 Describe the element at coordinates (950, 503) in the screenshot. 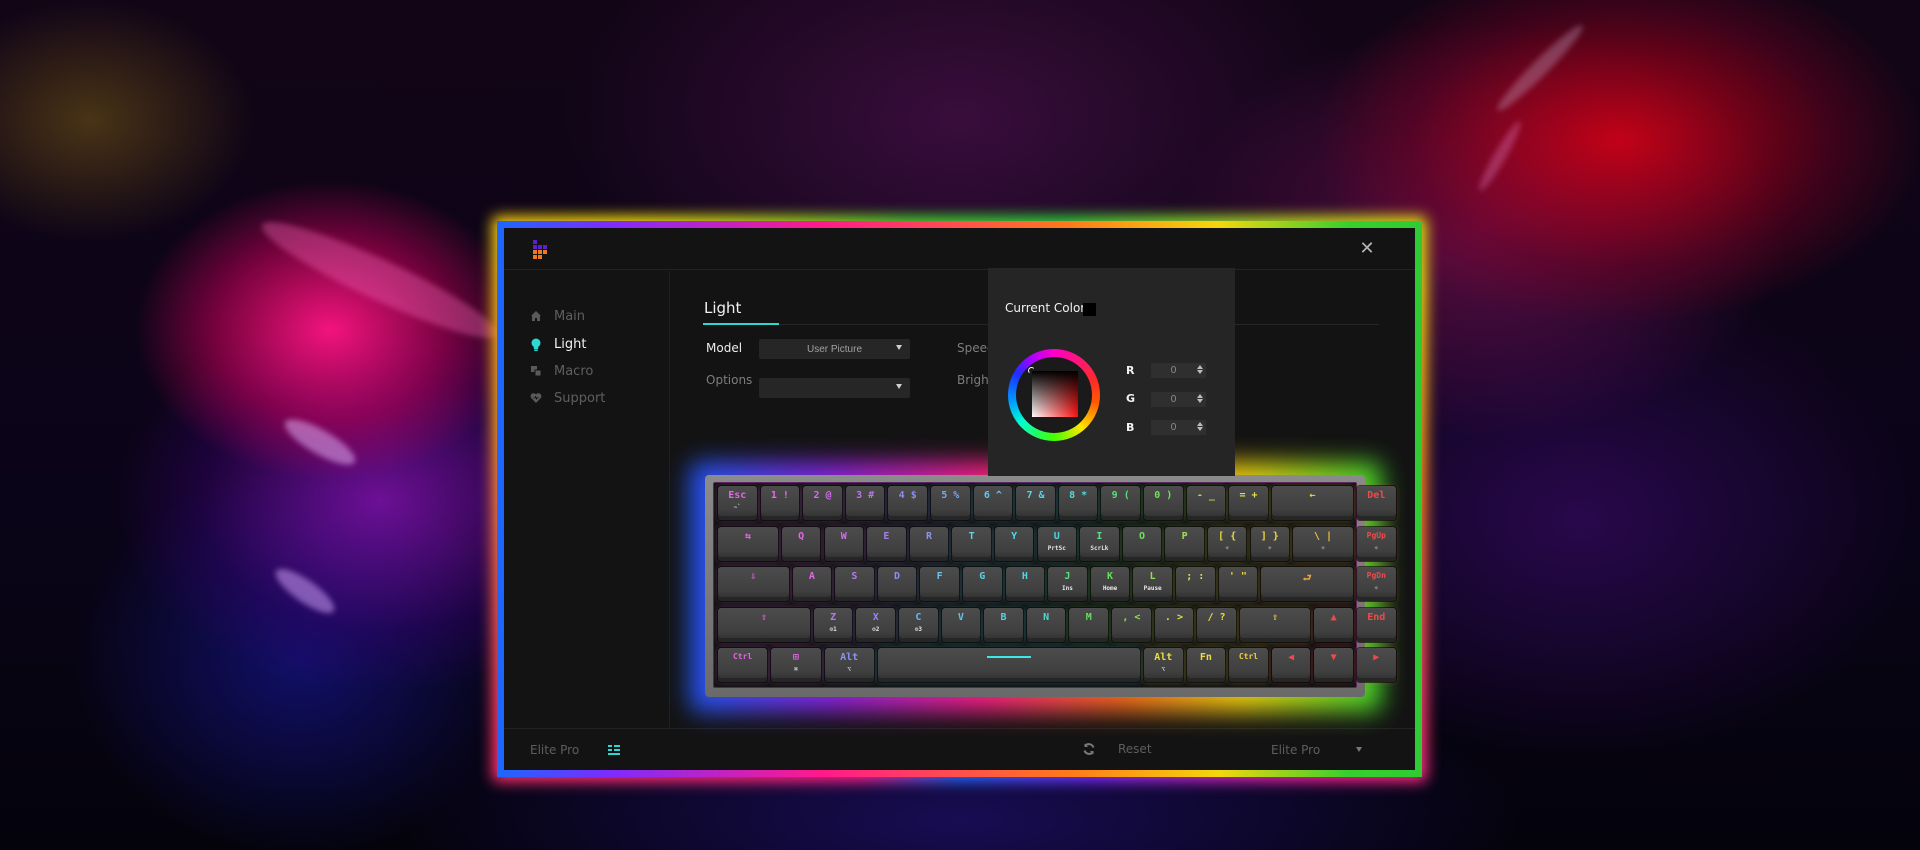

I see `key: 5 %` at that location.